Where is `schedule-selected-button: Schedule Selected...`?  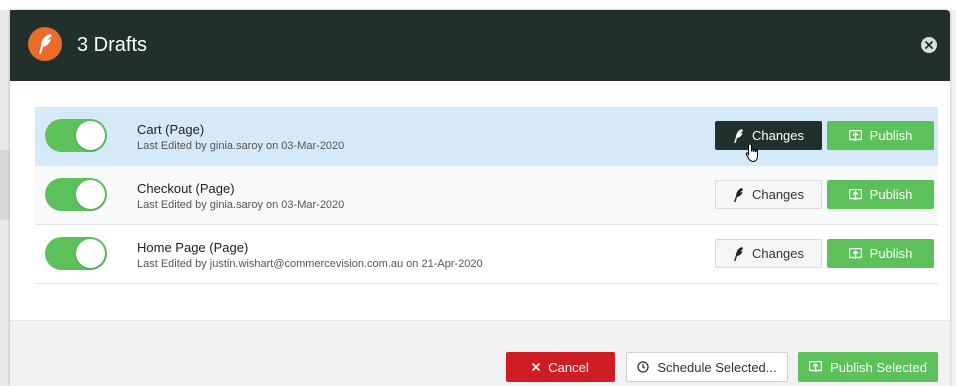
schedule-selected-button: Schedule Selected... is located at coordinates (707, 367).